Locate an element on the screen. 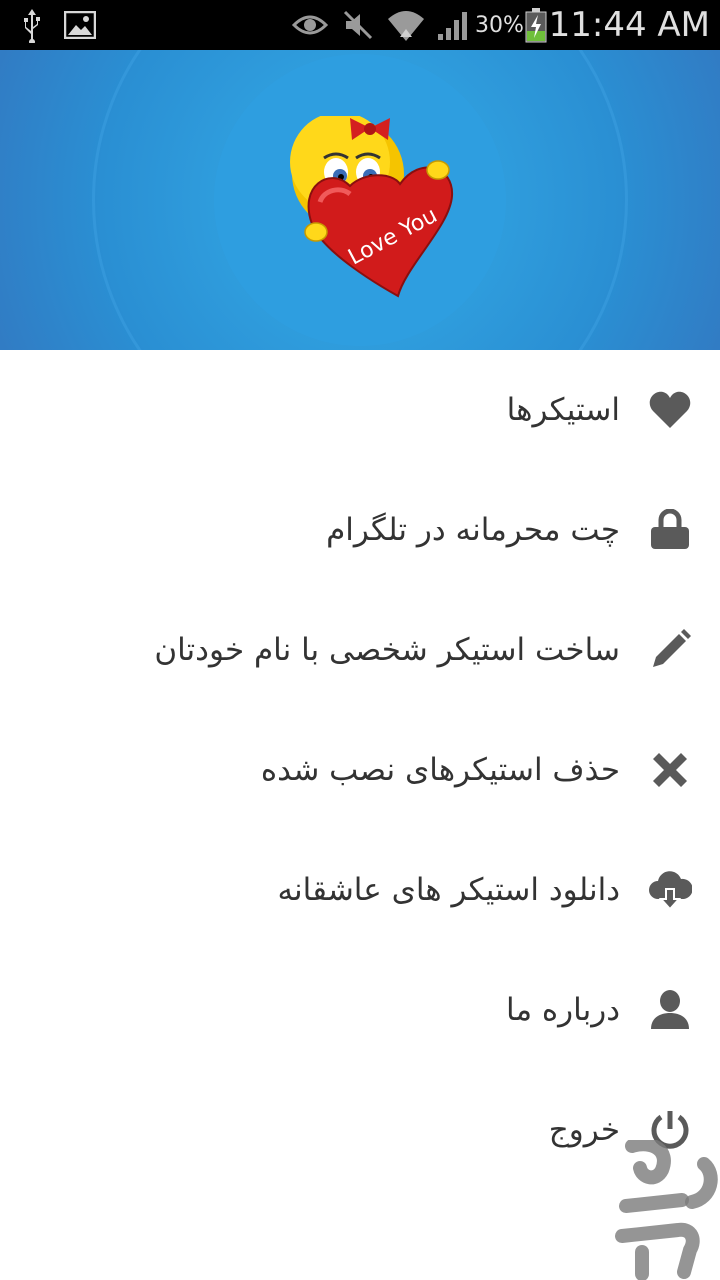 This screenshot has height=1280, width=720. menu-item-label: استیکرها is located at coordinates (563, 410).